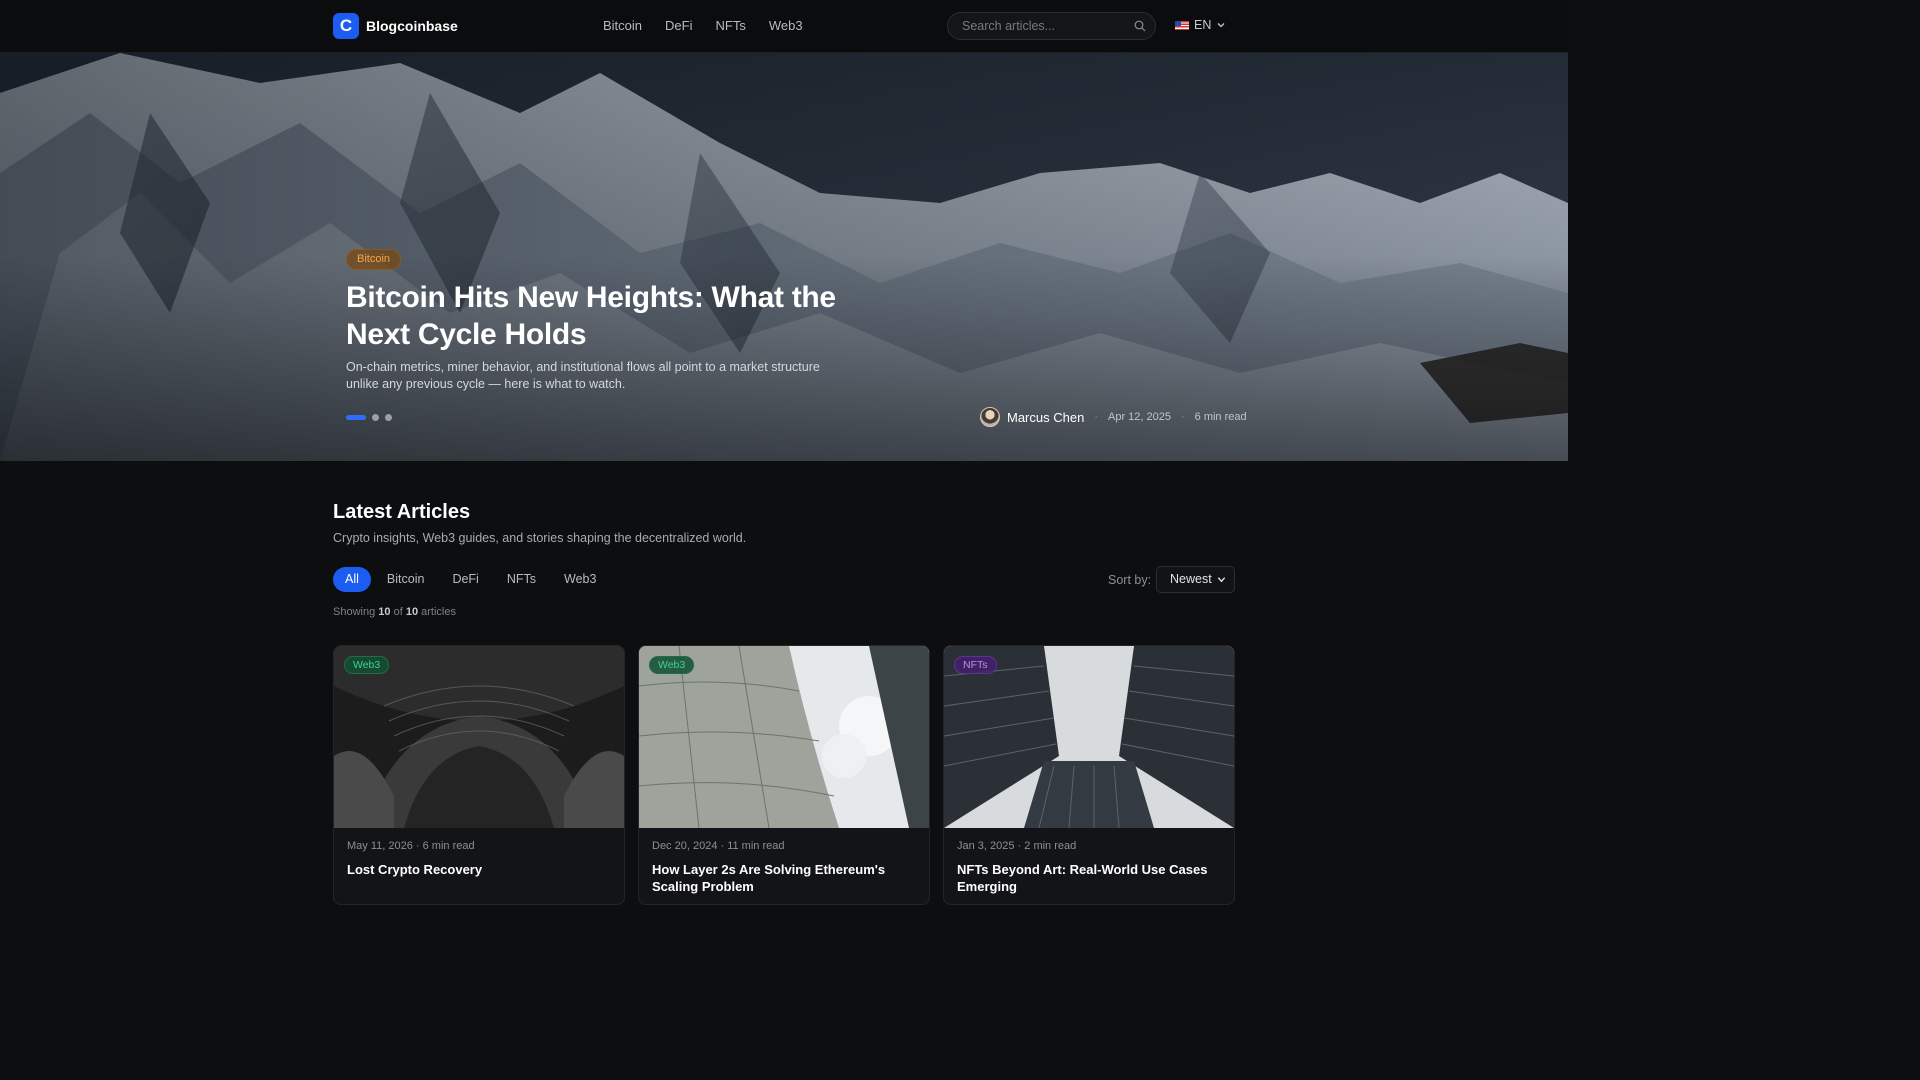 The width and height of the screenshot is (1920, 1080). Describe the element at coordinates (1220, 417) in the screenshot. I see `hero-read-time: 6 min read` at that location.